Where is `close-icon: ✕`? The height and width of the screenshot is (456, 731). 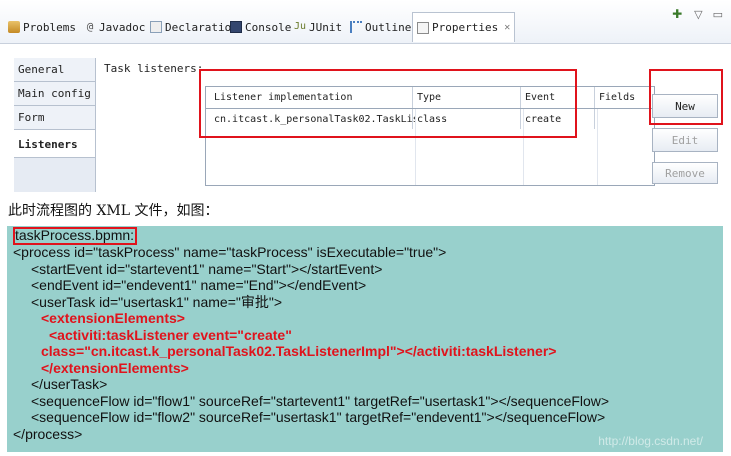
close-icon: ✕ is located at coordinates (507, 27).